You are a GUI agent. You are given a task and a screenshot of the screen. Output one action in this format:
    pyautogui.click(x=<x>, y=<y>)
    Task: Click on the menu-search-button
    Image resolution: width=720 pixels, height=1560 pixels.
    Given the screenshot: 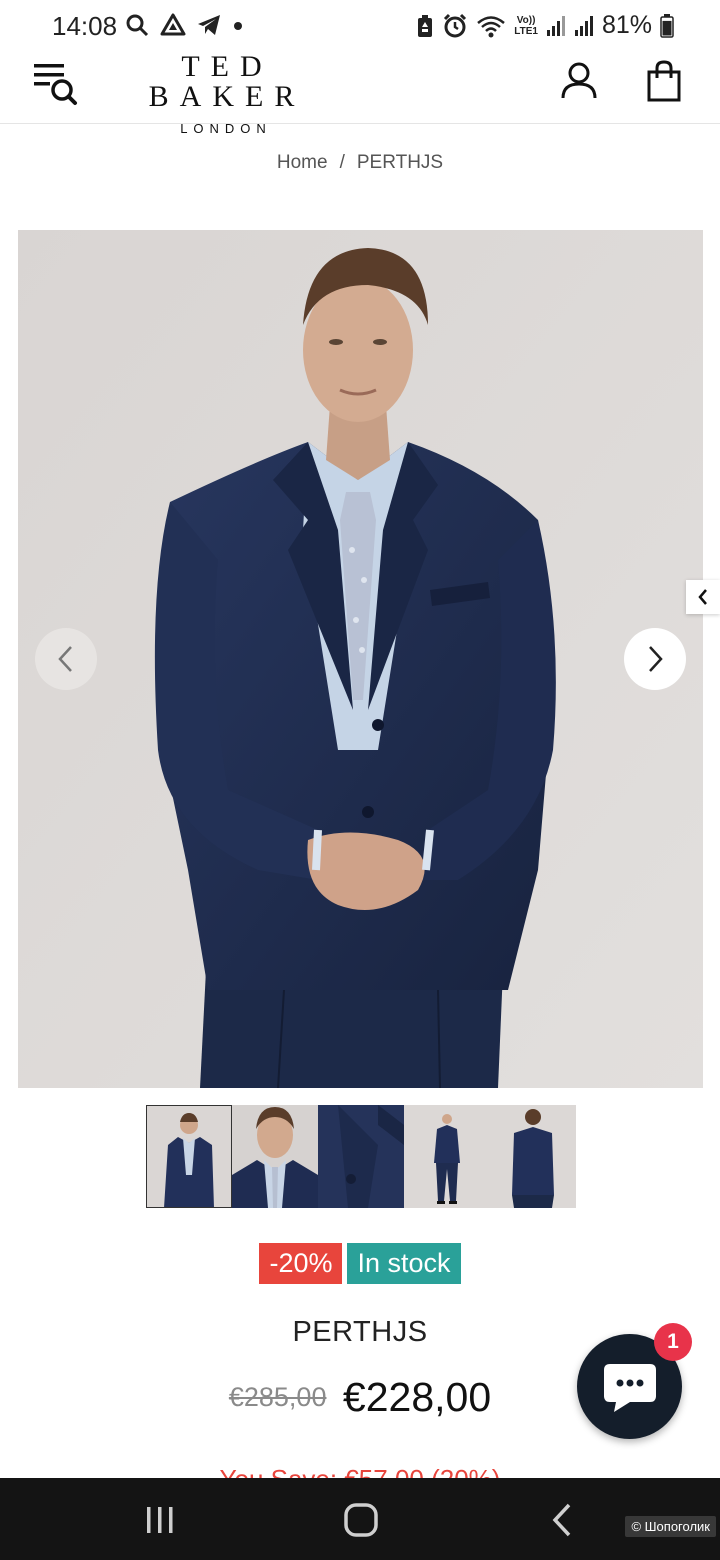 What is the action you would take?
    pyautogui.click(x=56, y=81)
    